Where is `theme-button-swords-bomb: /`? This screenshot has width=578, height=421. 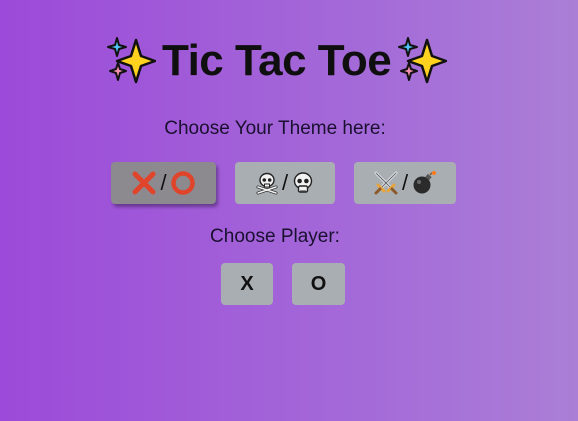 theme-button-swords-bomb: / is located at coordinates (405, 183).